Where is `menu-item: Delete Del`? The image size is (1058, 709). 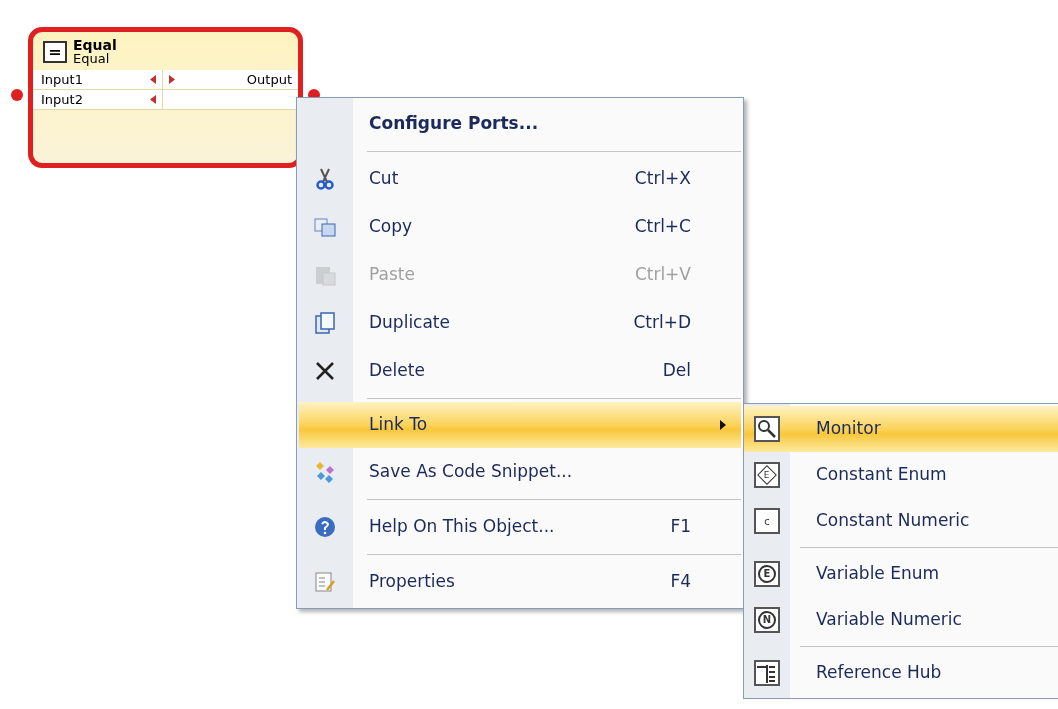
menu-item: Delete Del is located at coordinates (520, 371).